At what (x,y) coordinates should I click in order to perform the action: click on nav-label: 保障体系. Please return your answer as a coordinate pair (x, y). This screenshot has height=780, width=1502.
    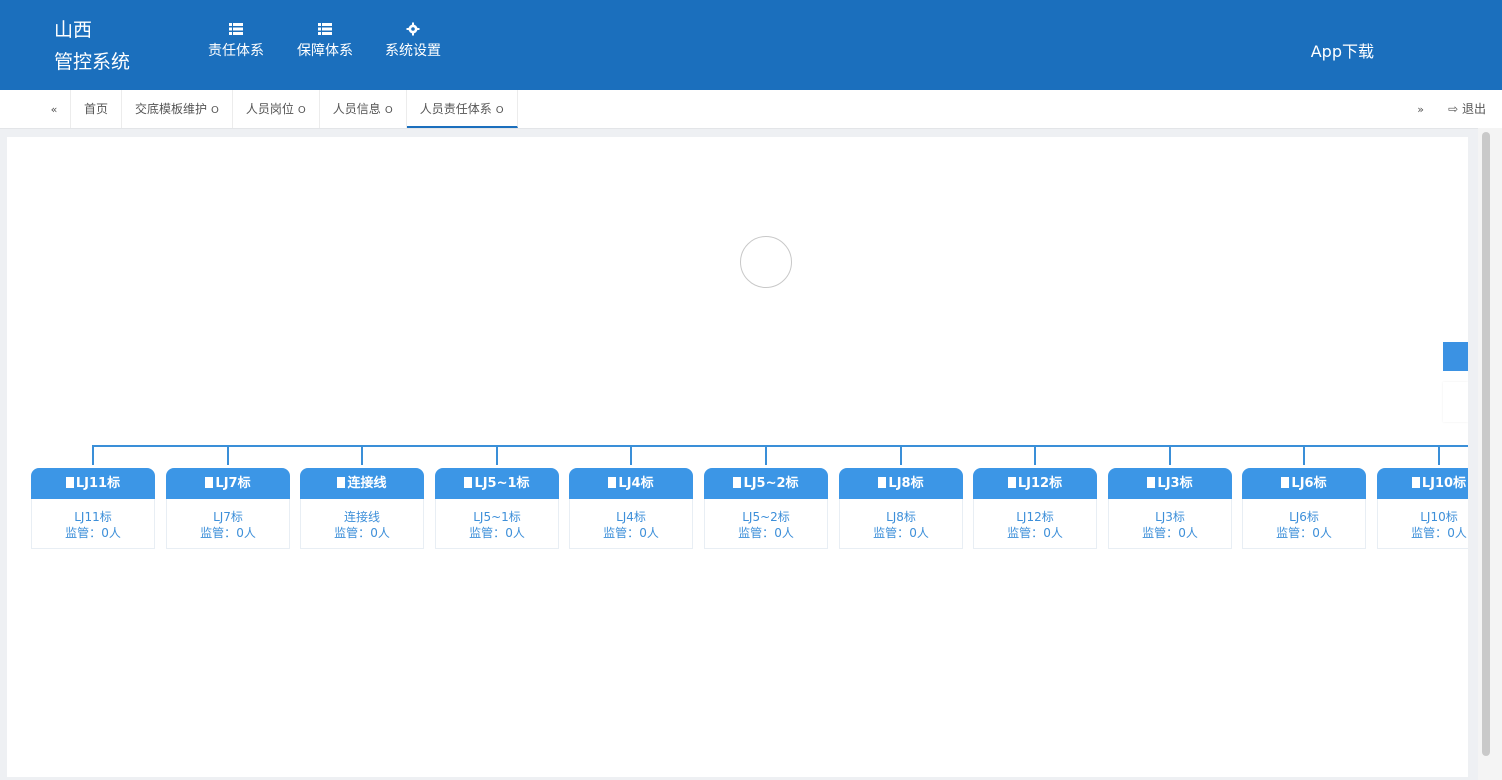
    Looking at the image, I should click on (325, 51).